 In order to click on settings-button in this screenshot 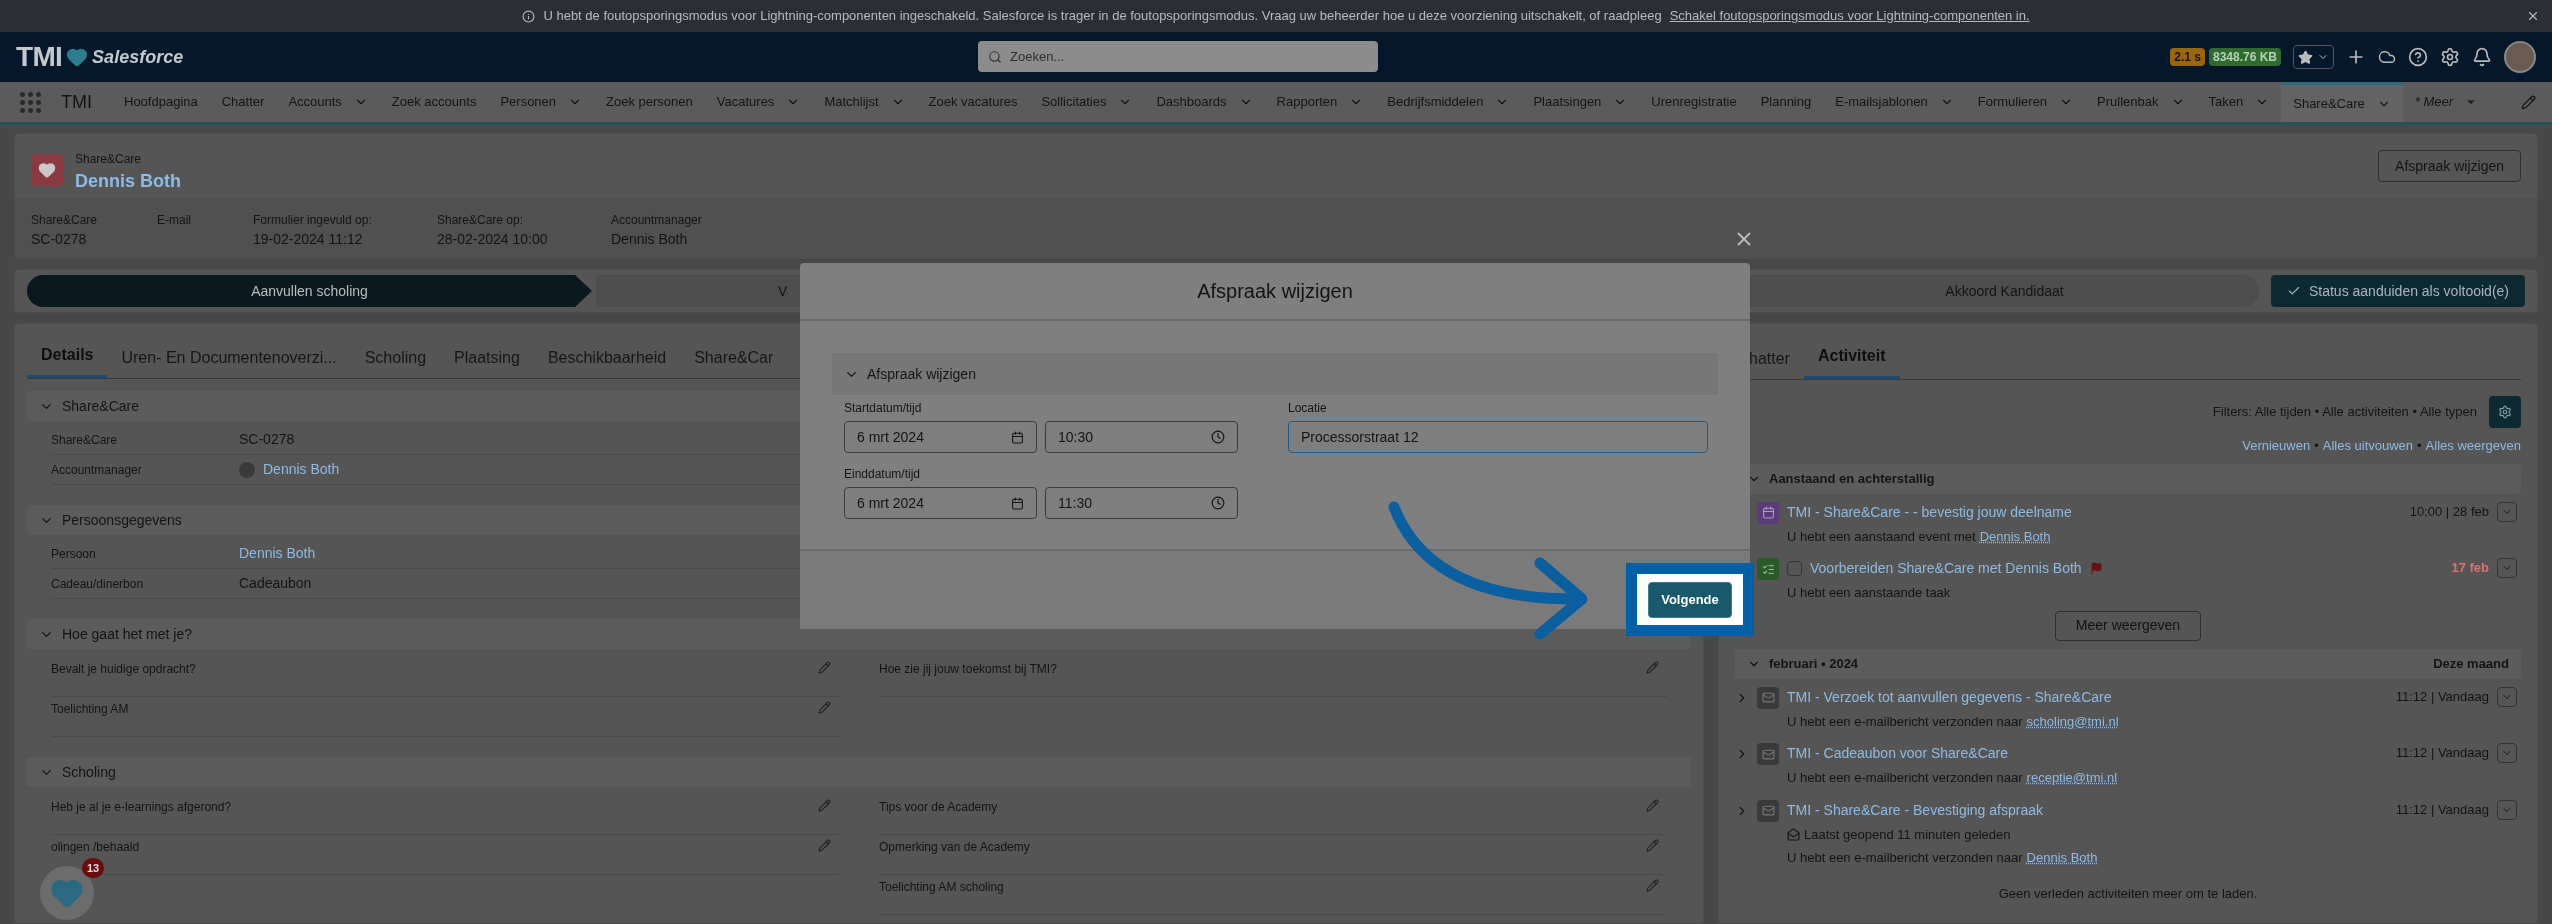, I will do `click(2505, 412)`.